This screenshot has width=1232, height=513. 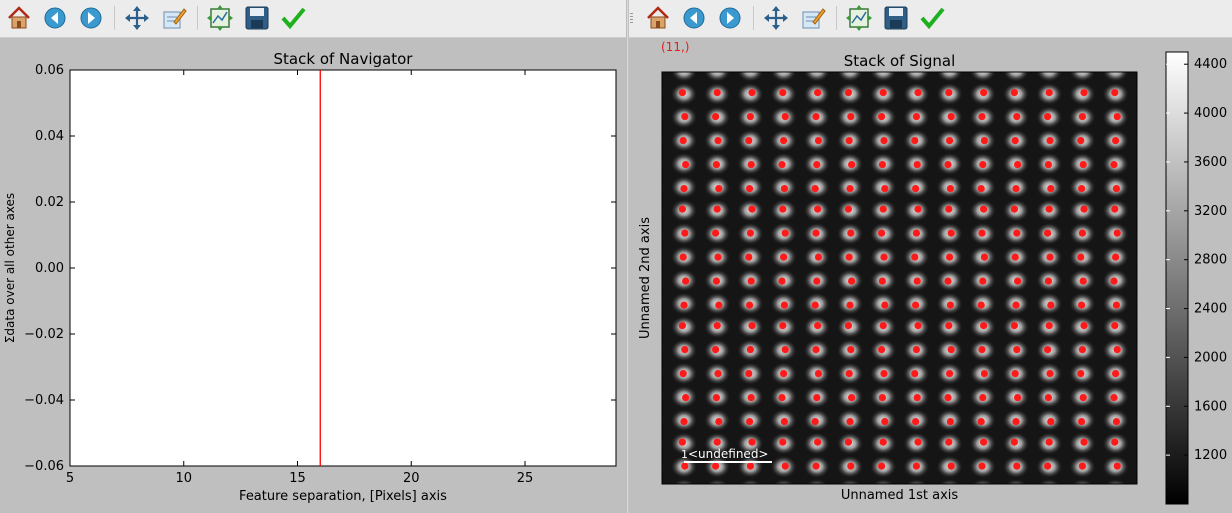 What do you see at coordinates (10, 268) in the screenshot?
I see `y-axis-label: Σdata over all other axes` at bounding box center [10, 268].